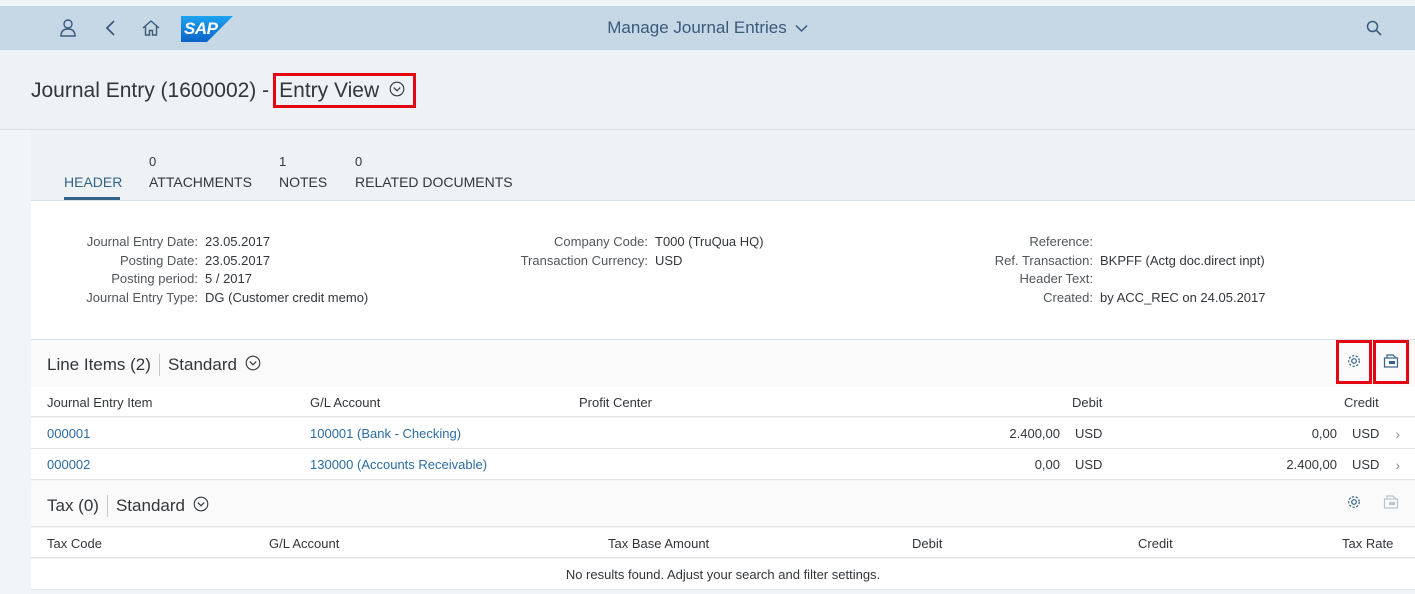  What do you see at coordinates (615, 402) in the screenshot?
I see `column-header: Profit Center` at bounding box center [615, 402].